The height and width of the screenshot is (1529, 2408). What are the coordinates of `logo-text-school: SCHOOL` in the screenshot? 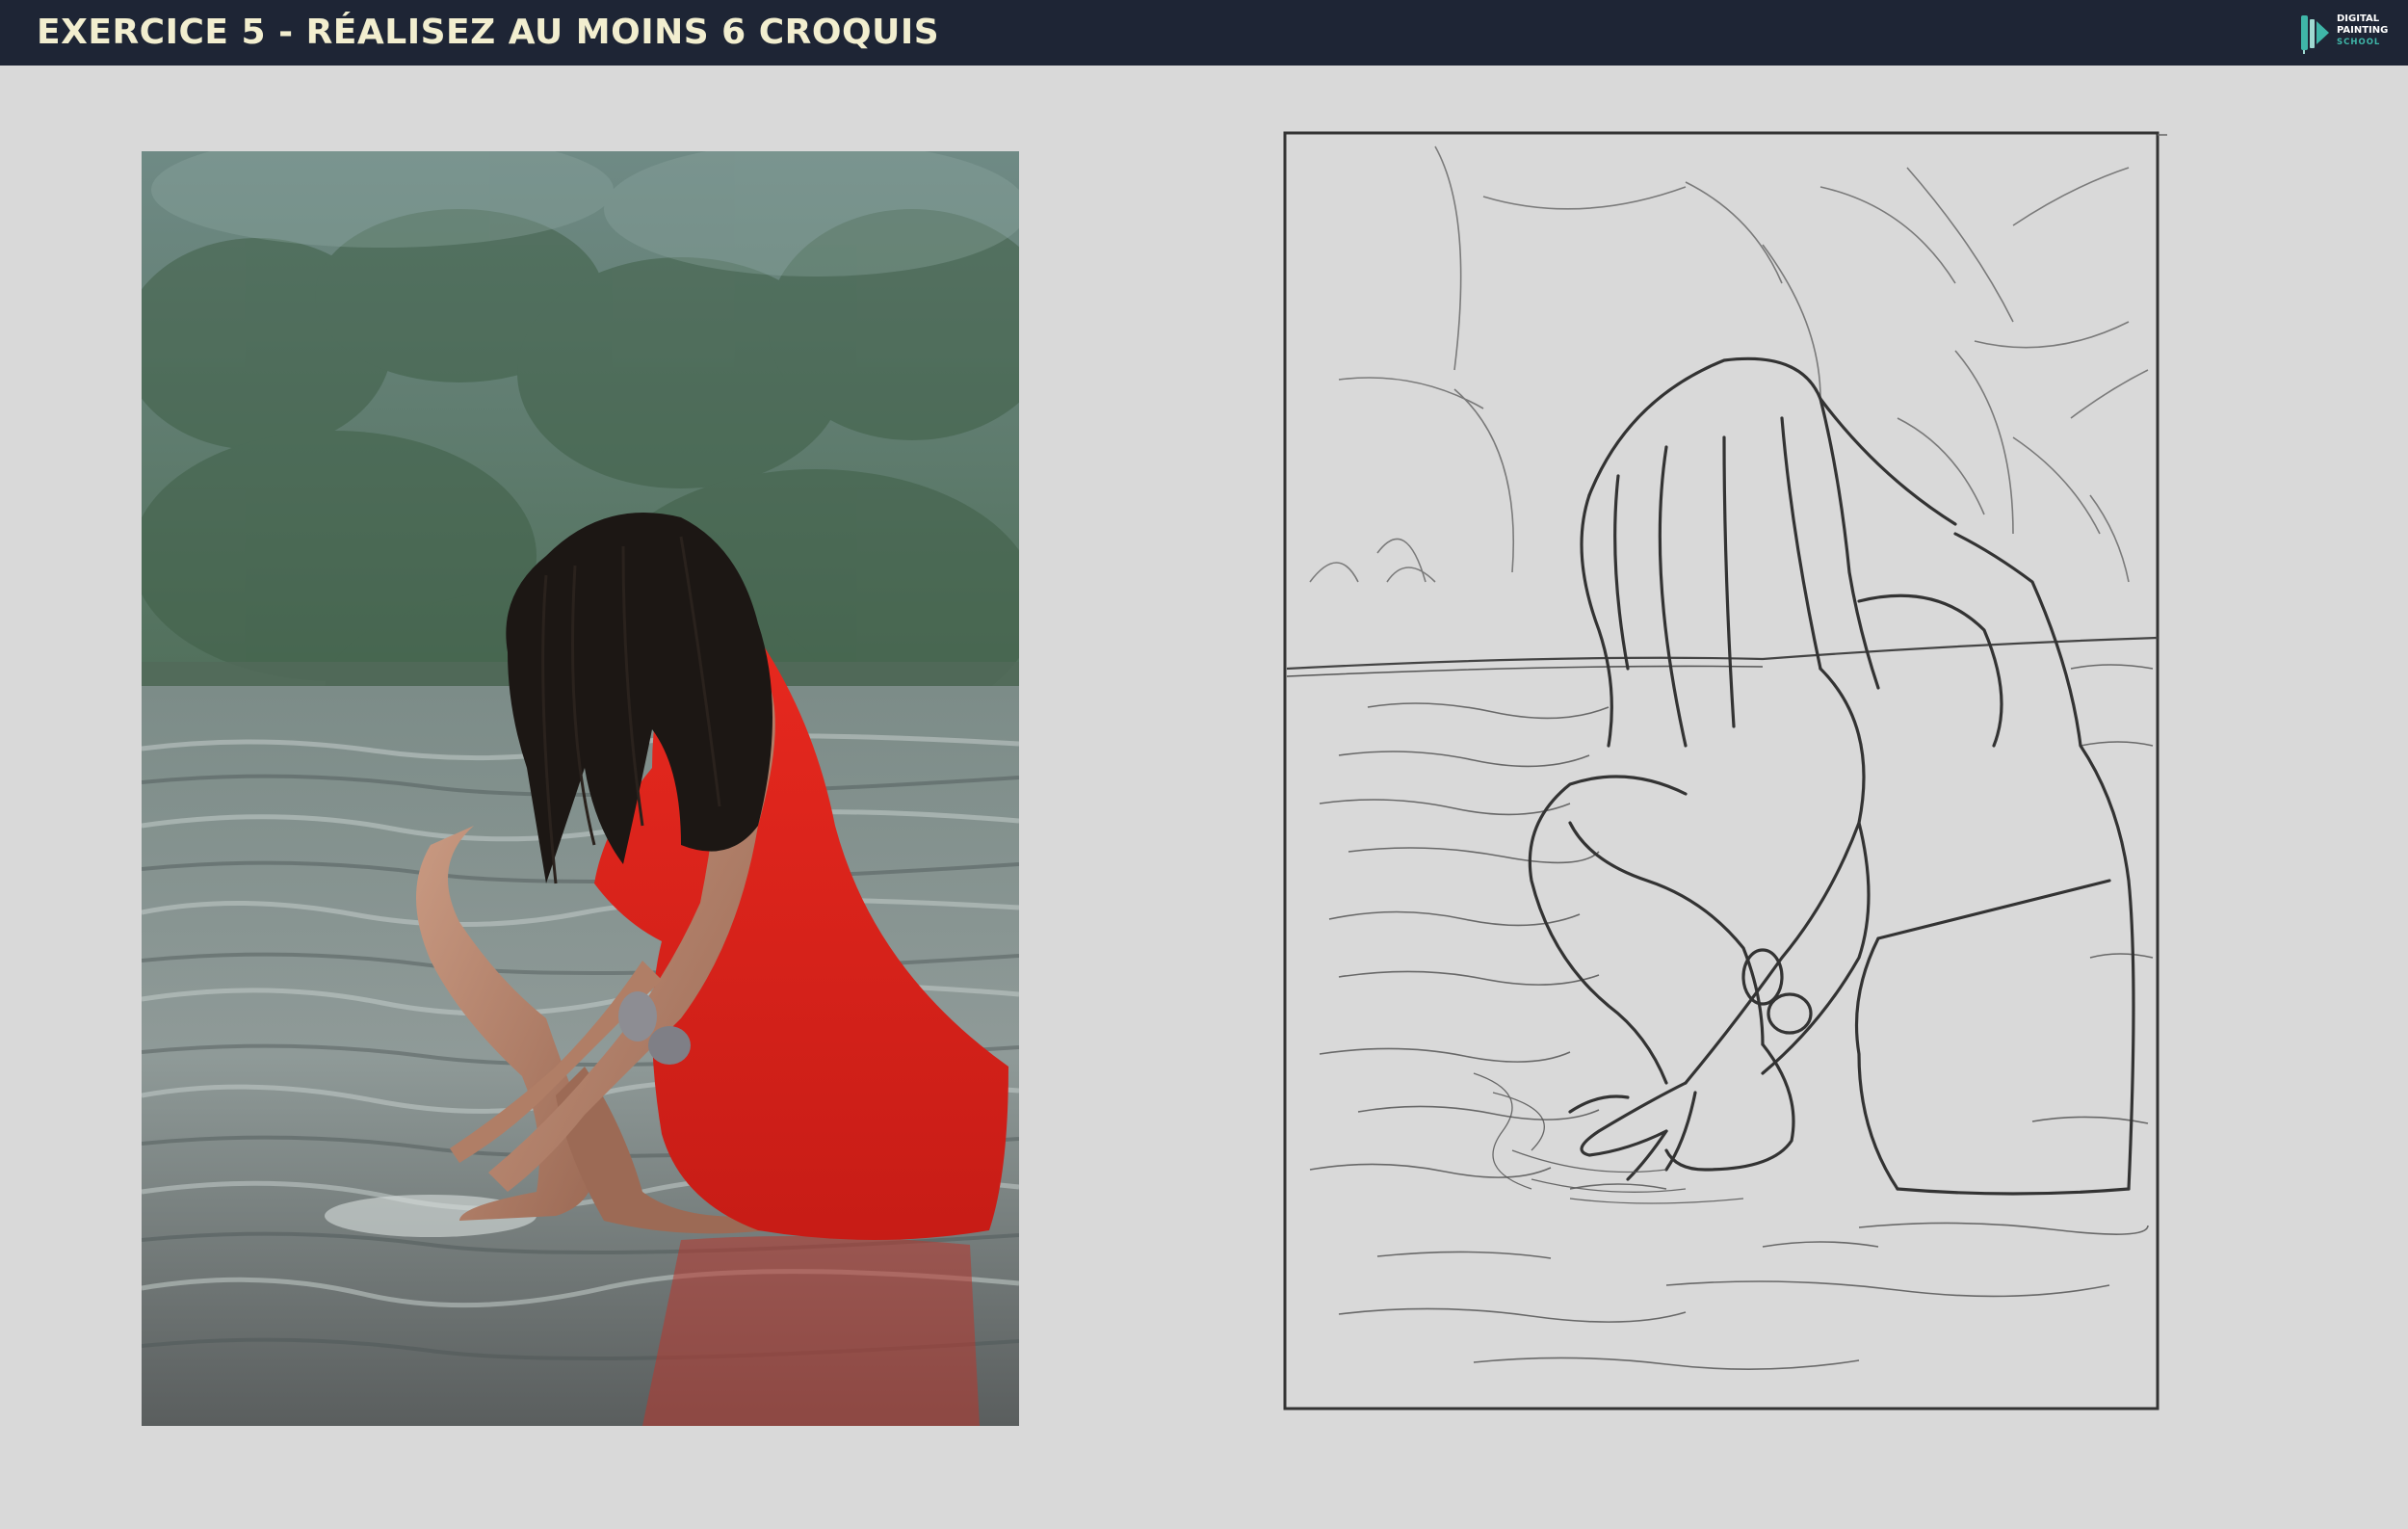 It's located at (2359, 42).